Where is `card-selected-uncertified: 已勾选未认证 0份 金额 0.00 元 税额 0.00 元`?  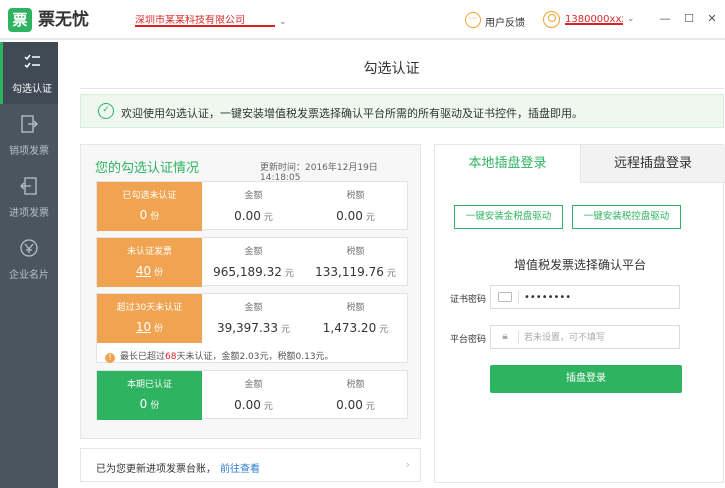 card-selected-uncertified: 已勾选未认证 0份 金额 0.00 元 税额 0.00 元 is located at coordinates (252, 206).